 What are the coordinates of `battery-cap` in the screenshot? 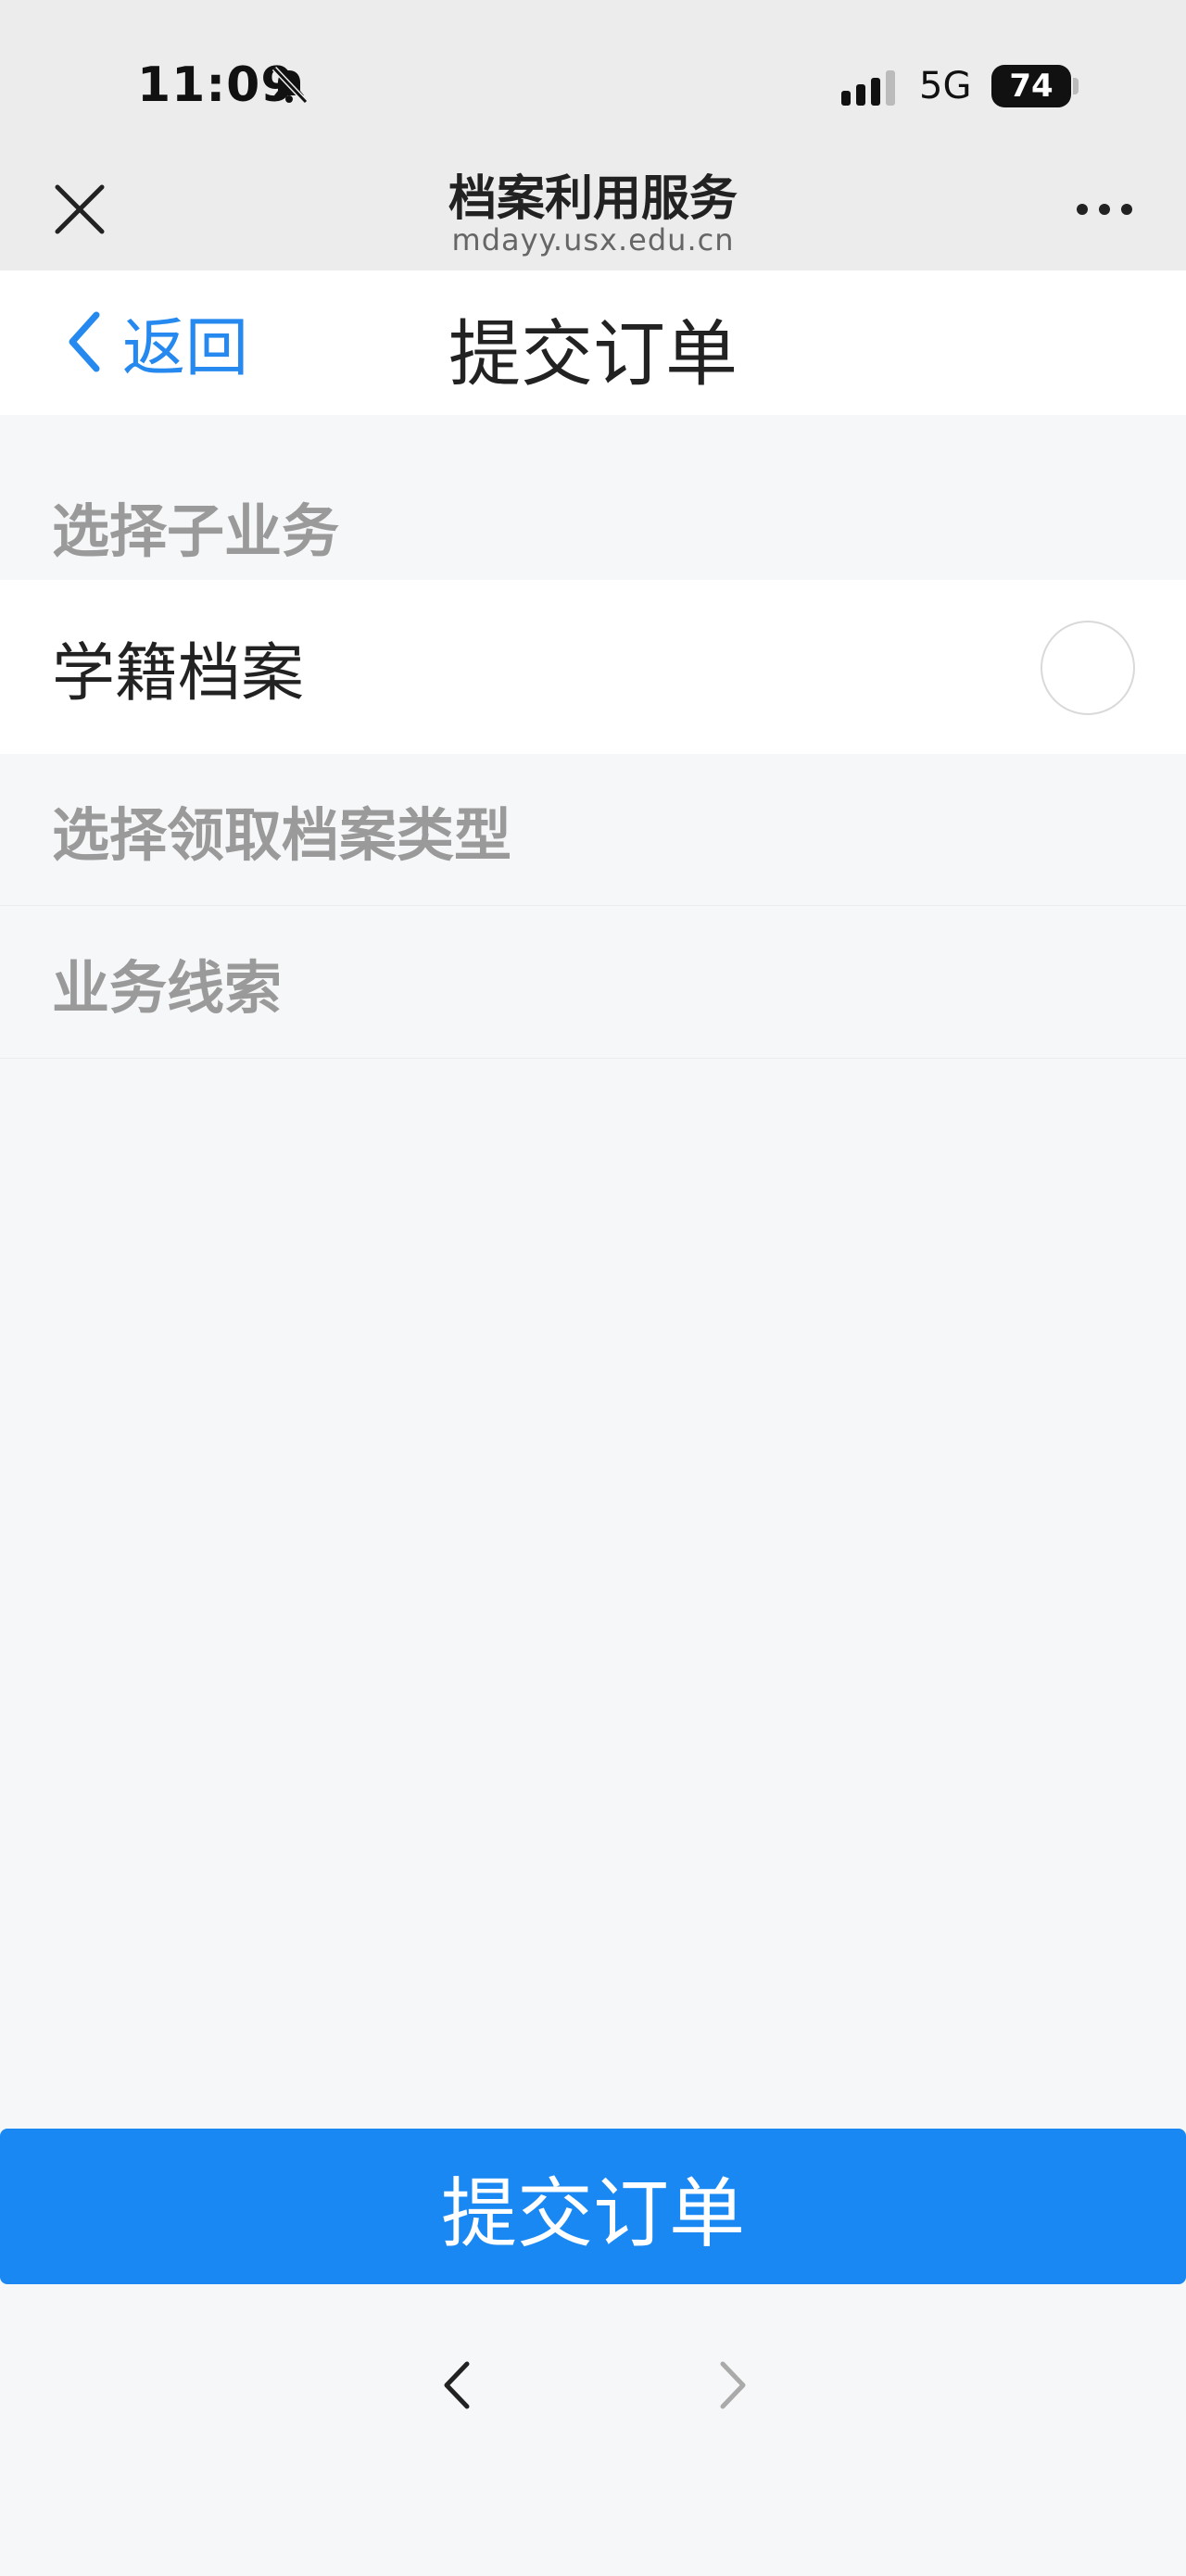 It's located at (1076, 86).